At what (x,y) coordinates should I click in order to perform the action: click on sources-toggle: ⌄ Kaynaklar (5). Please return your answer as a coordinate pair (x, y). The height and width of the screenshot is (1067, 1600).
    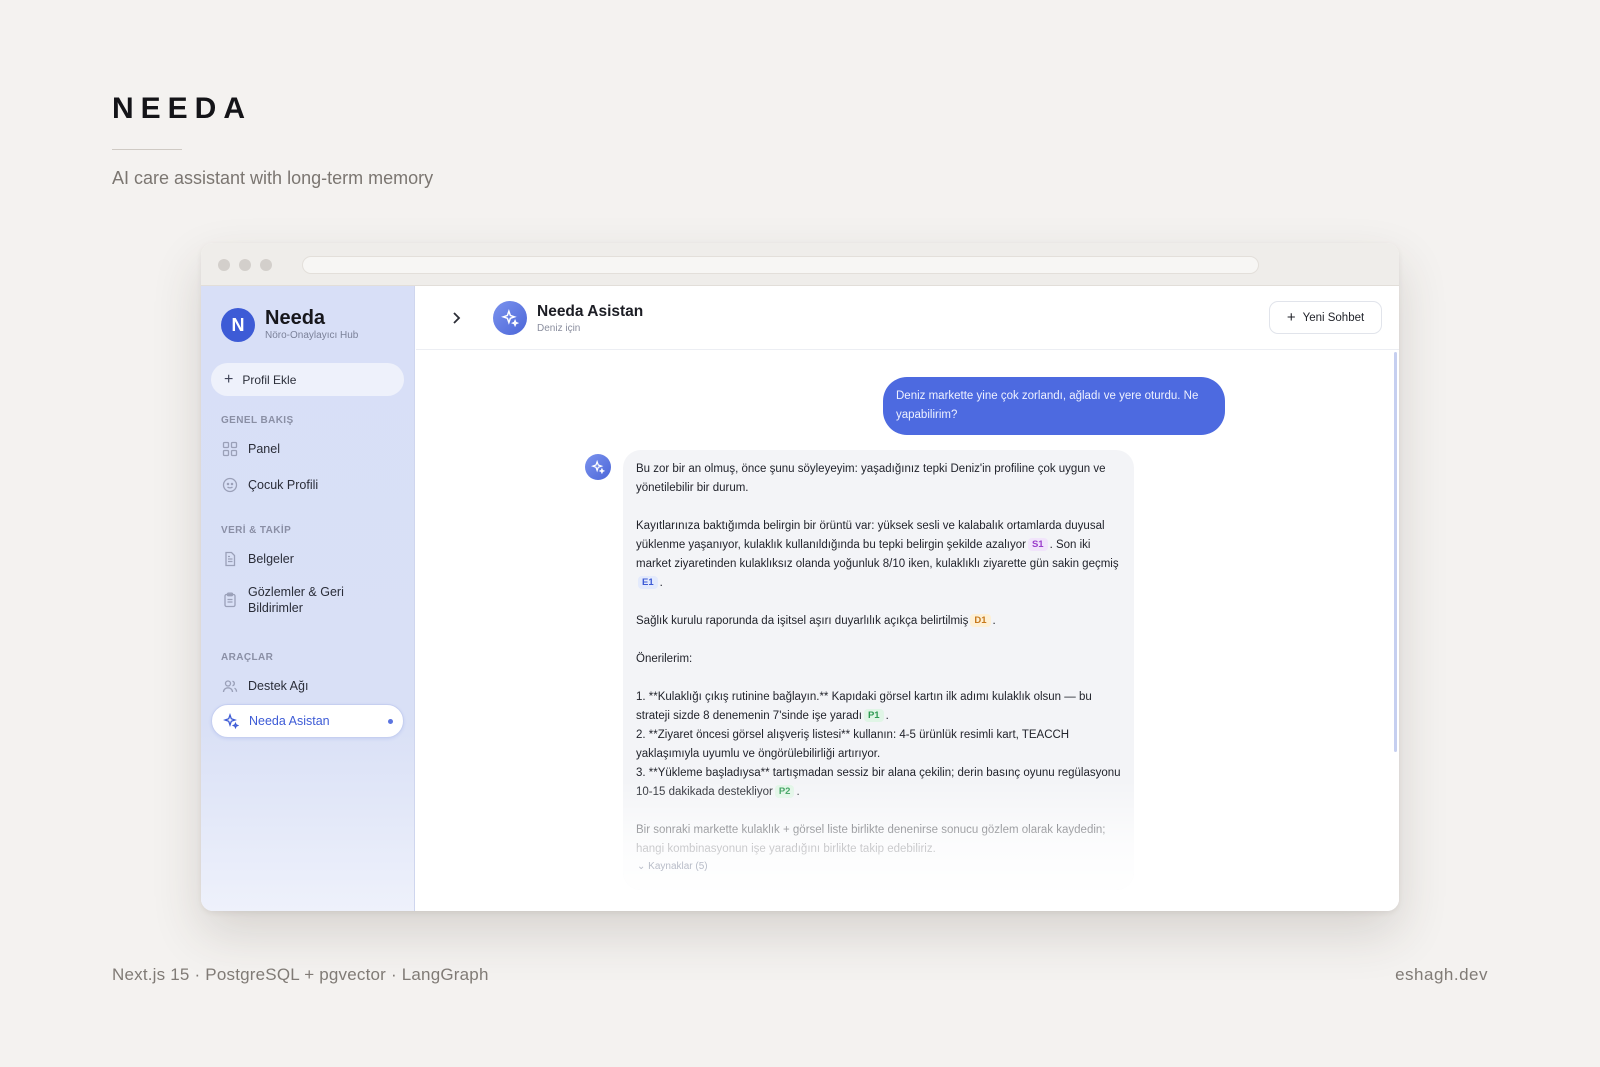
    Looking at the image, I should click on (672, 866).